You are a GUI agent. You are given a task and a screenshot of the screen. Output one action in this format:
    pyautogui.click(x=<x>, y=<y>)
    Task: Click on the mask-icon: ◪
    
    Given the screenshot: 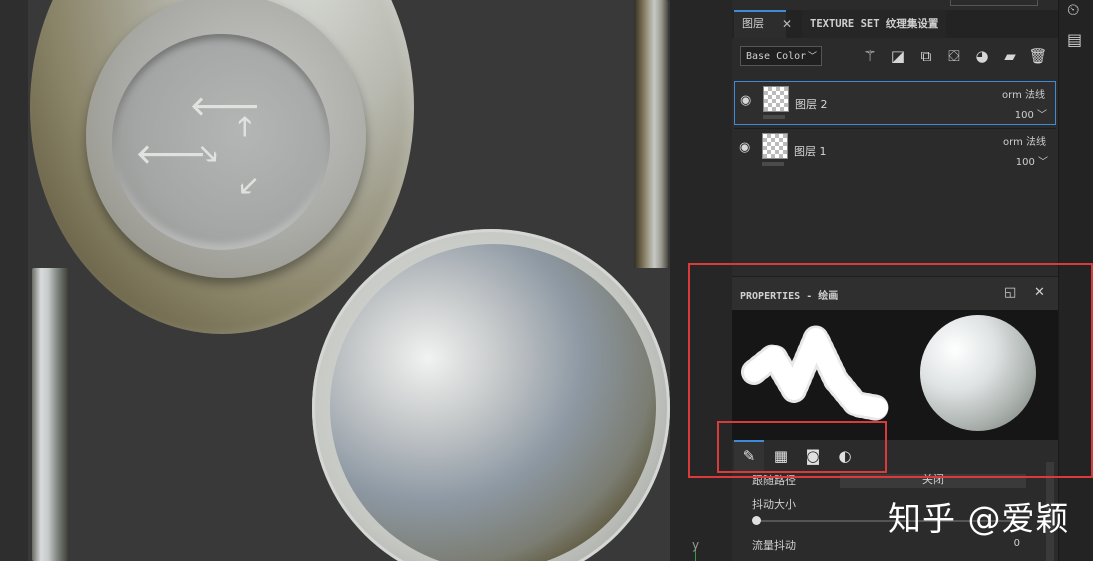 What is the action you would take?
    pyautogui.click(x=898, y=56)
    